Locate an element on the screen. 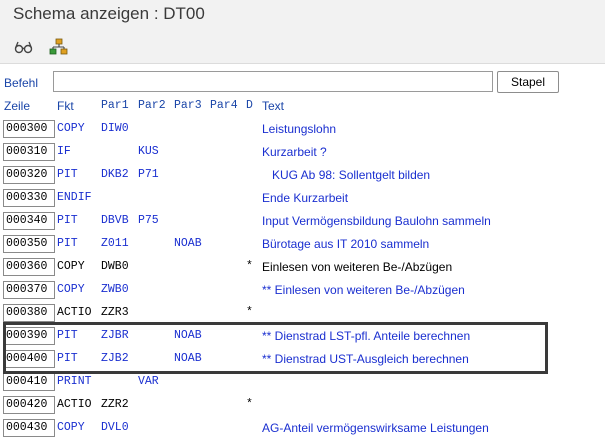 The width and height of the screenshot is (605, 447). param2-cell: KUS is located at coordinates (148, 151).